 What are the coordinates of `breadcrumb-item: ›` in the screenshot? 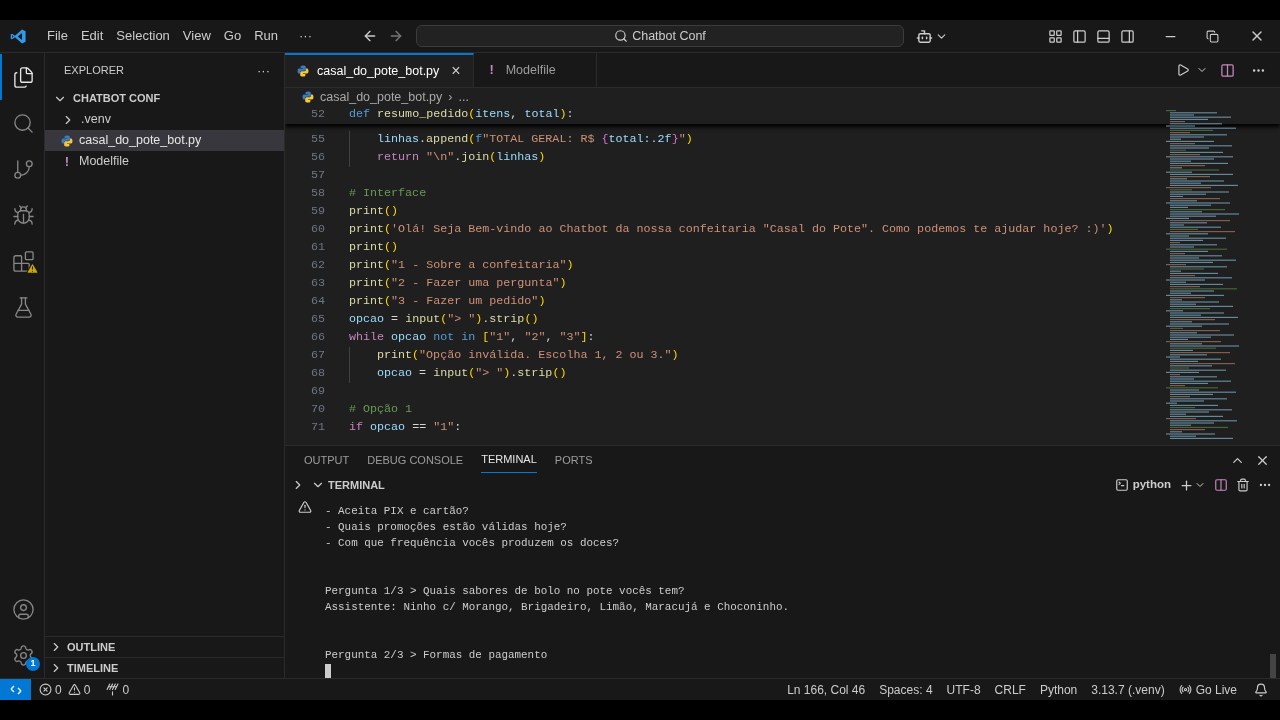 It's located at (450, 97).